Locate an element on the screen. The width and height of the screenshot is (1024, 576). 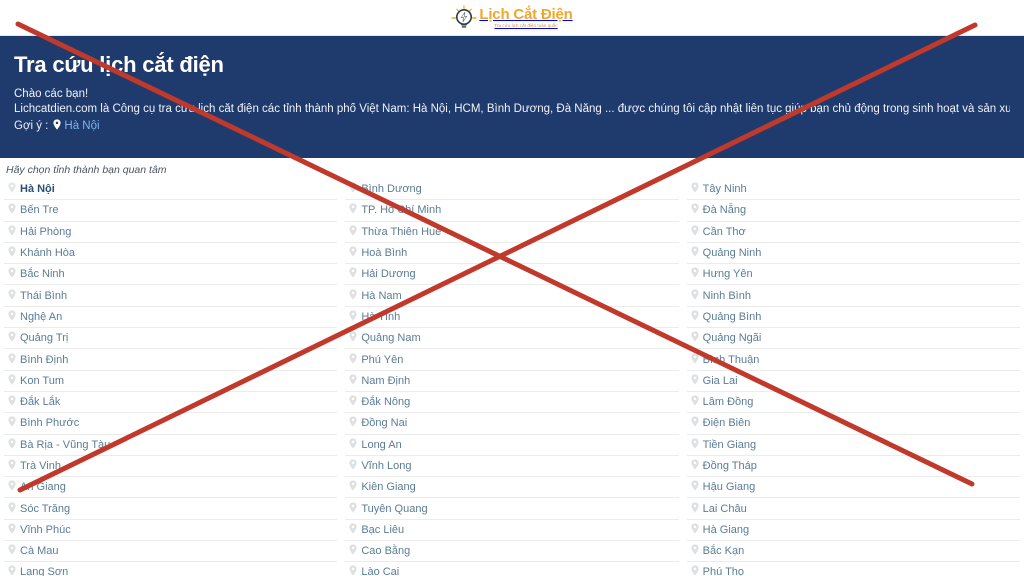
province-label: Bình Dương is located at coordinates (391, 189).